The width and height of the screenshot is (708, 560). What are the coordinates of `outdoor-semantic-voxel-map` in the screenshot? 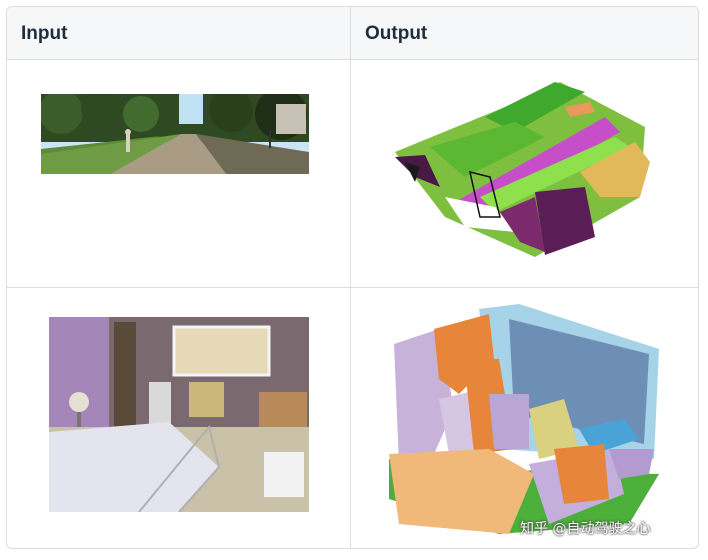 It's located at (525, 169).